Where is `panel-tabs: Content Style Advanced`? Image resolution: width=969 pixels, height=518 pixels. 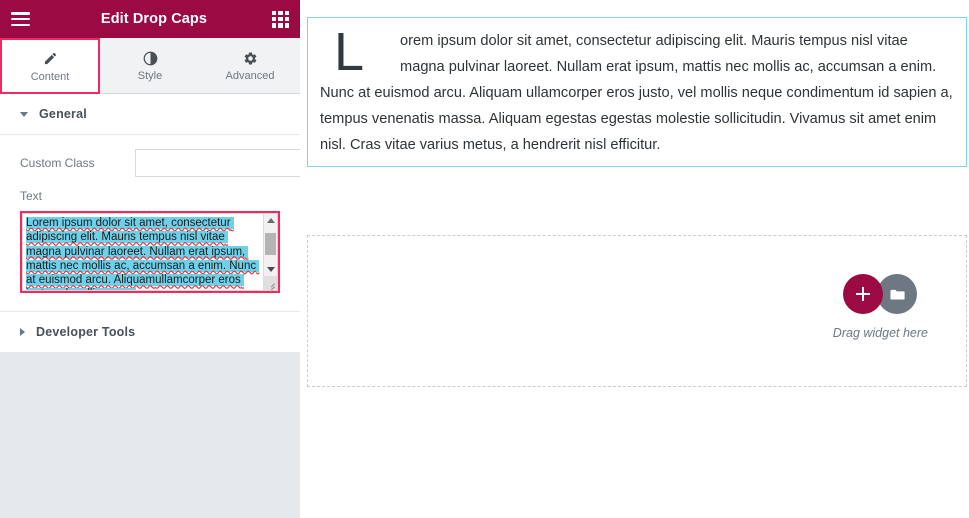 panel-tabs: Content Style Advanced is located at coordinates (150, 66).